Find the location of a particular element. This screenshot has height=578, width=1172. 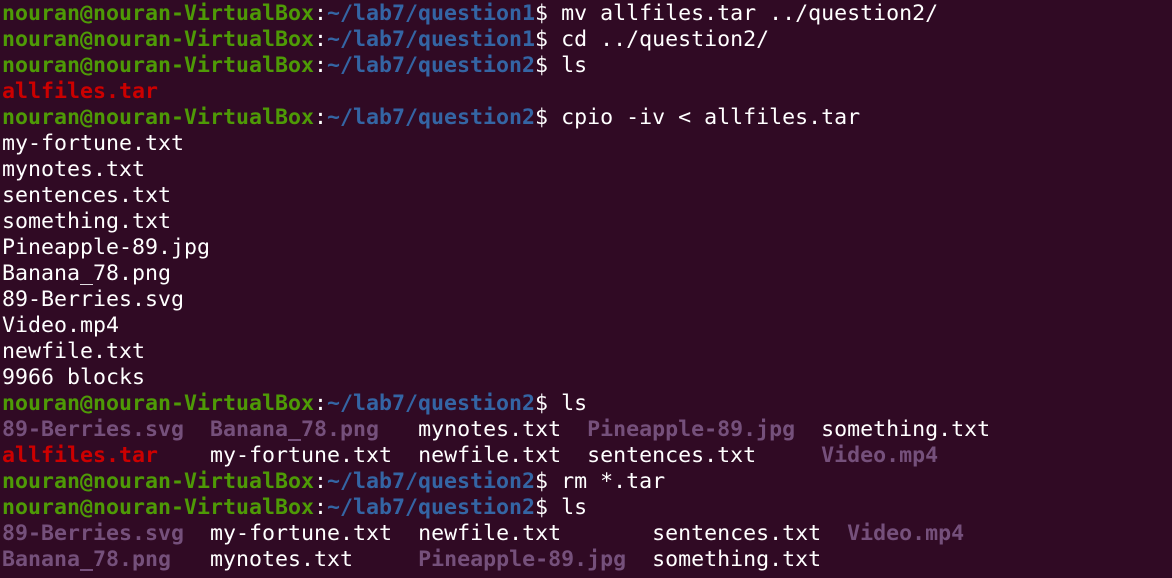

output-line: my-fortune.txt is located at coordinates (93, 144).